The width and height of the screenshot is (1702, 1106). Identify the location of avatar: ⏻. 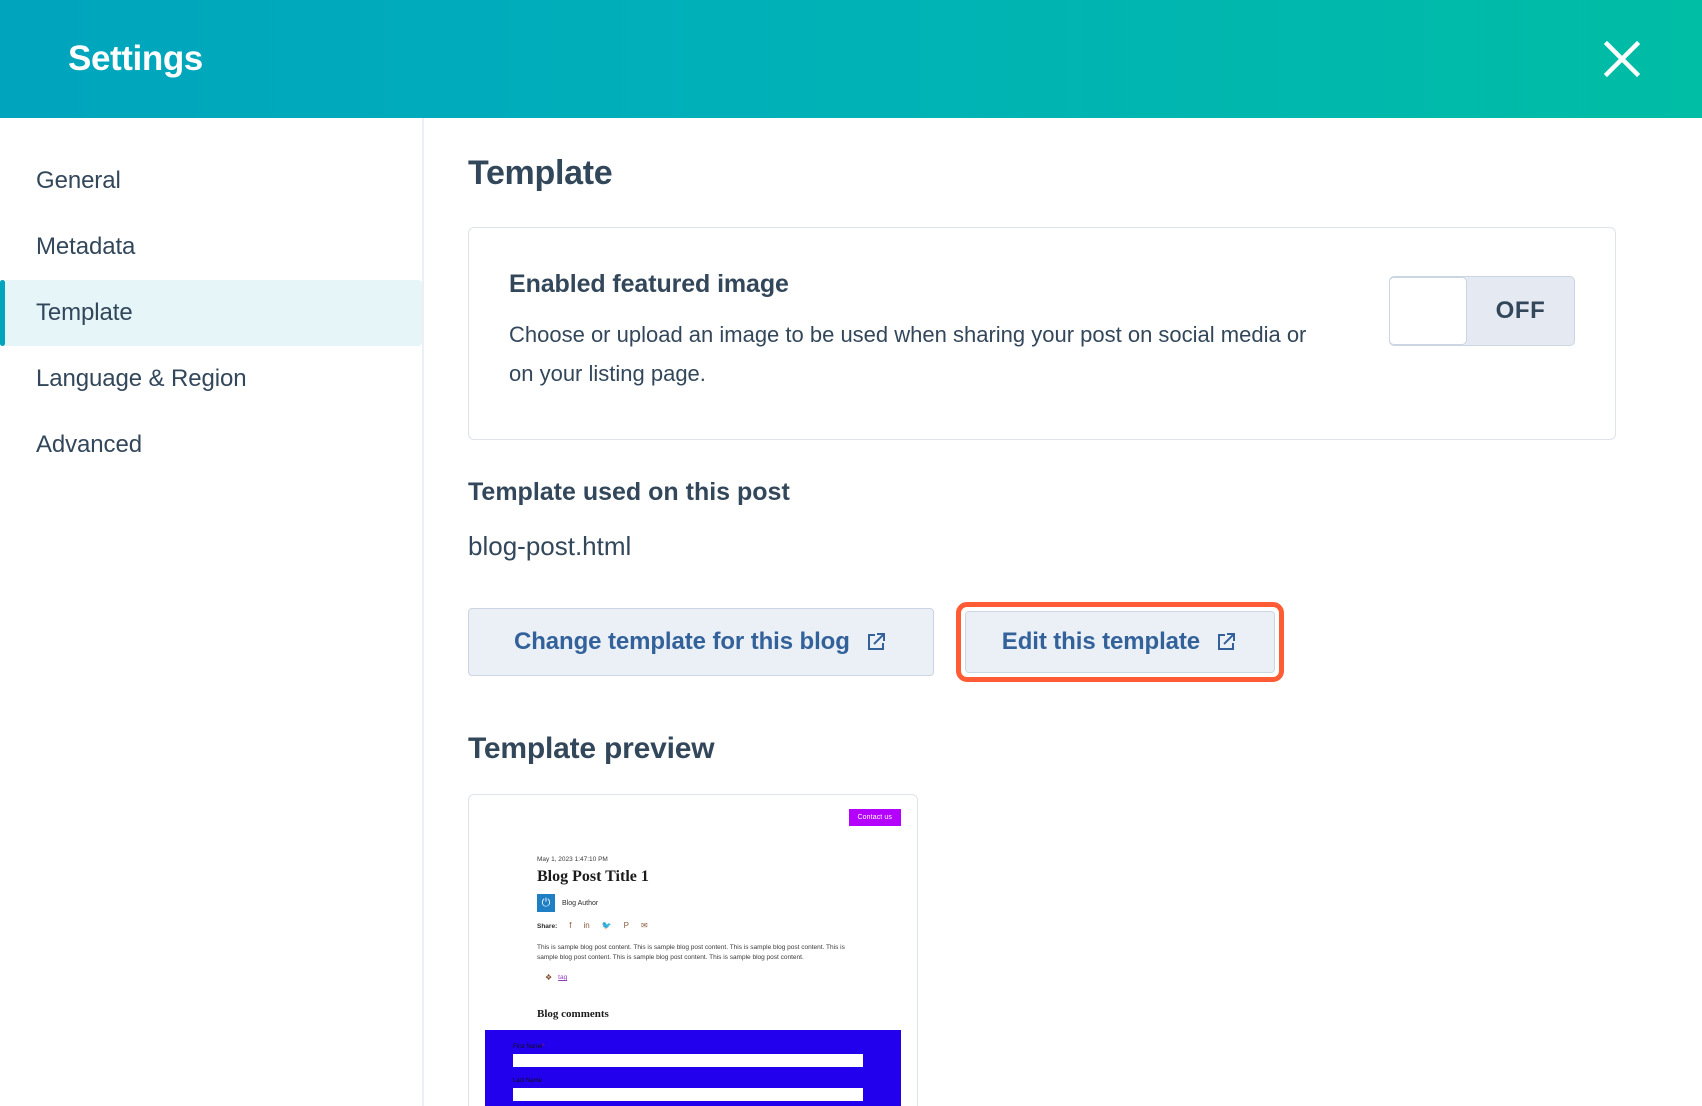
(546, 903).